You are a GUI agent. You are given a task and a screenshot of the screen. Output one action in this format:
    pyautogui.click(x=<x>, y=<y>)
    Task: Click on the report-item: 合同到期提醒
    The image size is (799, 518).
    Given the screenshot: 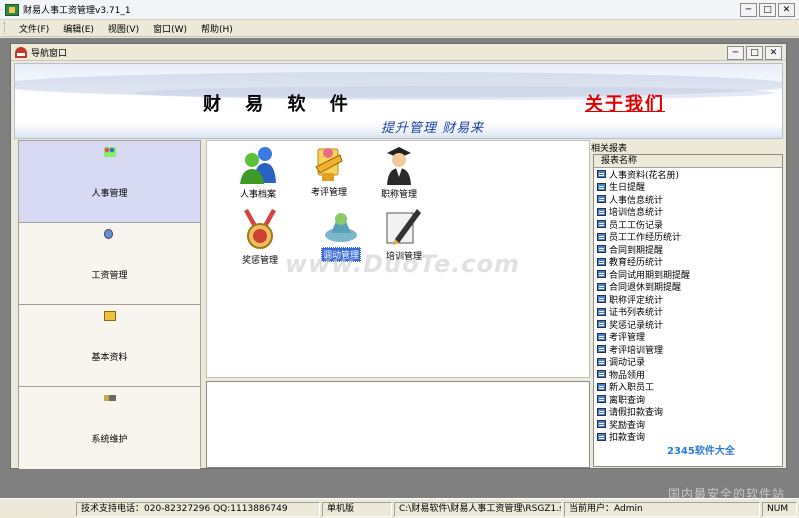 What is the action you would take?
    pyautogui.click(x=688, y=249)
    